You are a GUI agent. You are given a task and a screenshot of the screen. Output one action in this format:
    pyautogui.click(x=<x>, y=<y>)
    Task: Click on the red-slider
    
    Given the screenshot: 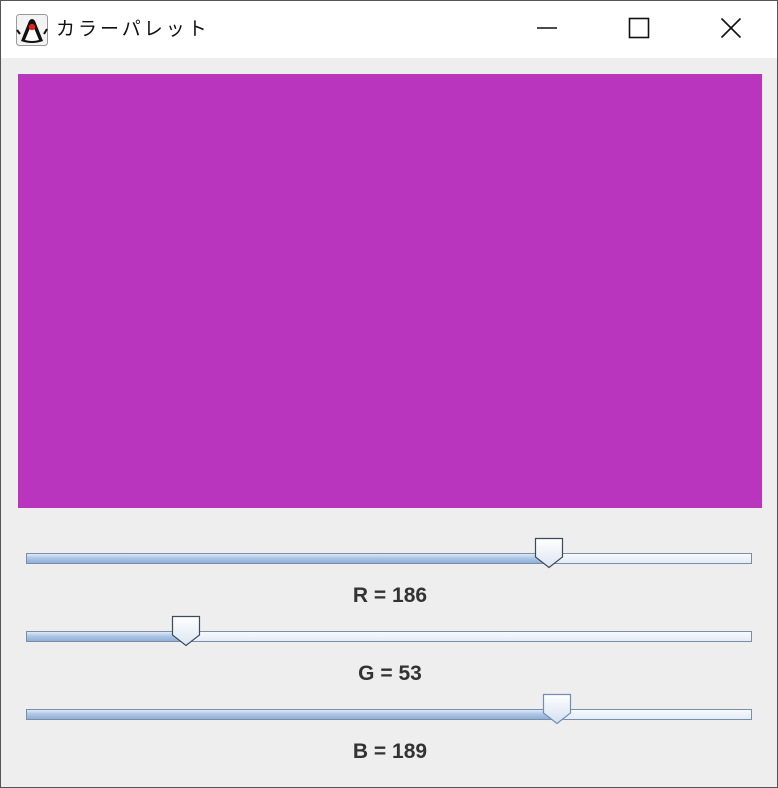 What is the action you would take?
    pyautogui.click(x=389, y=556)
    